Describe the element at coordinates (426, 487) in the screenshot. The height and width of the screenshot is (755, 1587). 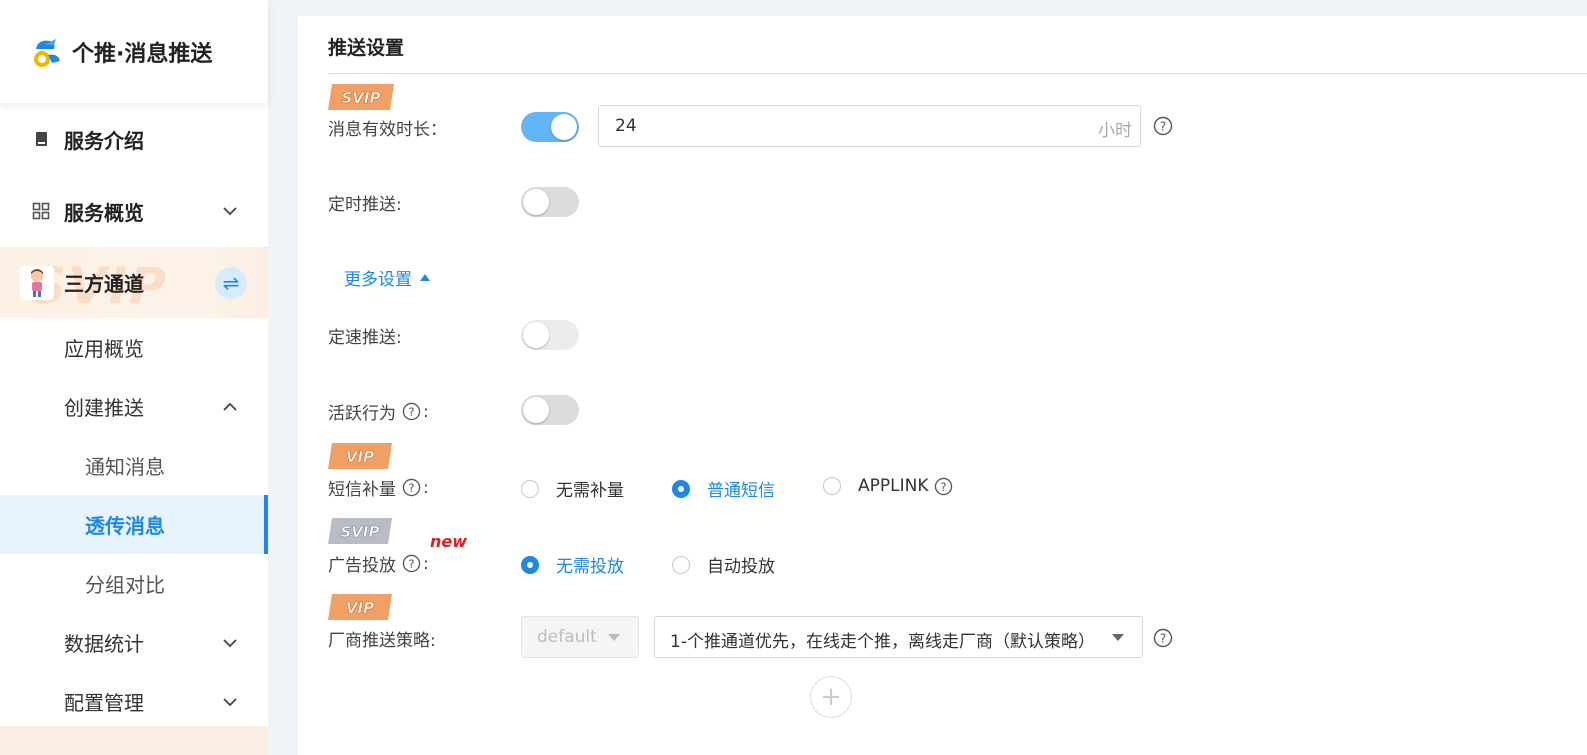
I see `sms-label-colon: :` at that location.